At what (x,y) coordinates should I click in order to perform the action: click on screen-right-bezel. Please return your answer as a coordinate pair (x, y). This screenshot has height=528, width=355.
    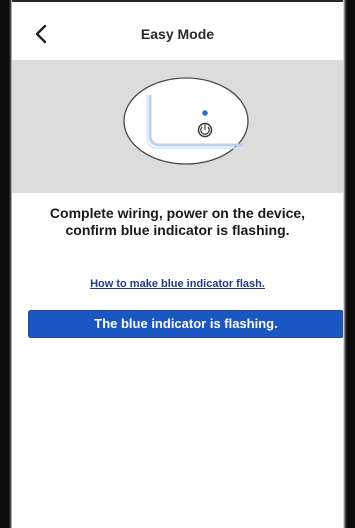
    Looking at the image, I should click on (349, 264).